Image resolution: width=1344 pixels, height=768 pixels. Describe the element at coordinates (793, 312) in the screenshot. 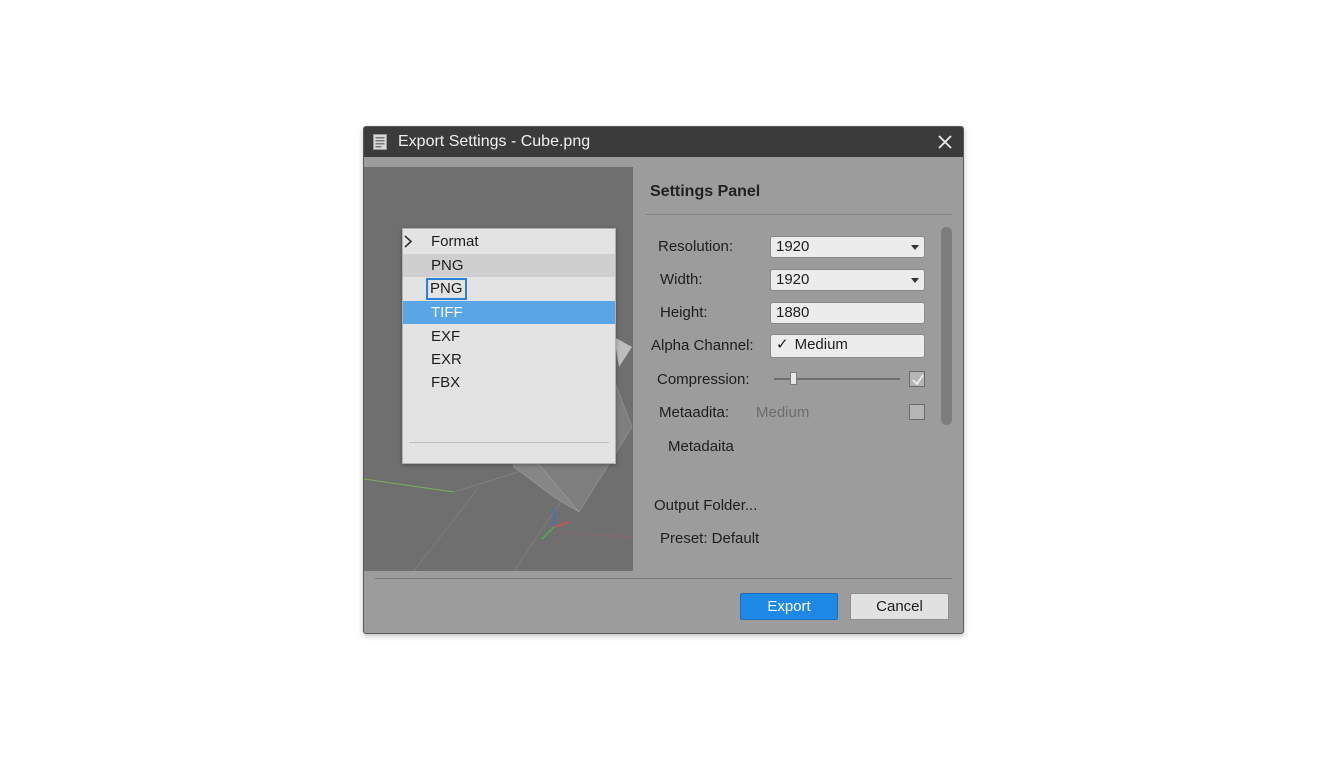

I see `height-value: 1880` at that location.